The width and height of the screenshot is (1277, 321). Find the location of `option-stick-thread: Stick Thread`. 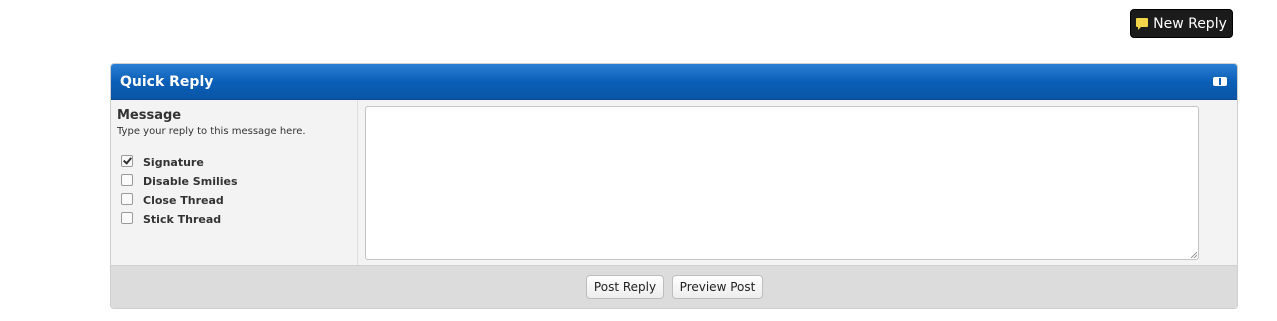

option-stick-thread: Stick Thread is located at coordinates (234, 219).